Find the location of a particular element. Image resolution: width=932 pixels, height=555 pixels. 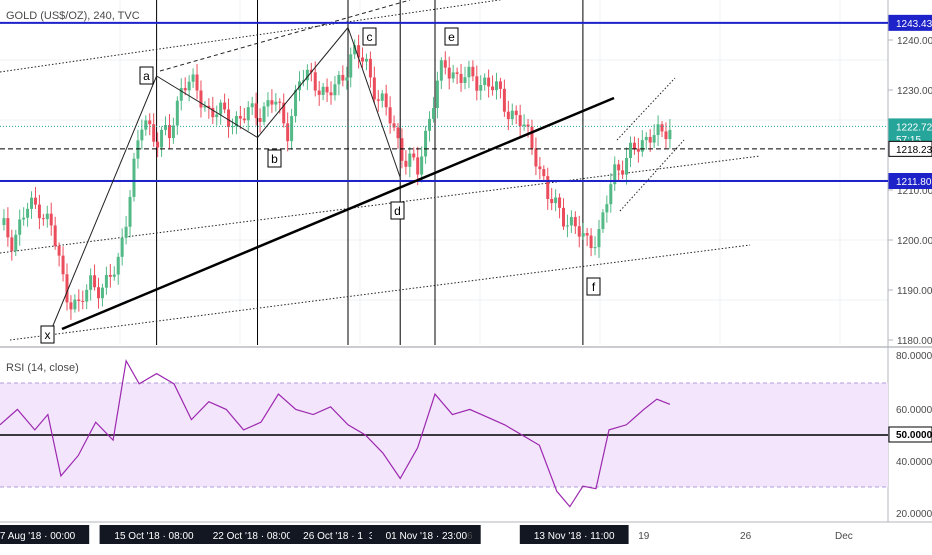

price-badge-text: 1211.80 is located at coordinates (914, 182).